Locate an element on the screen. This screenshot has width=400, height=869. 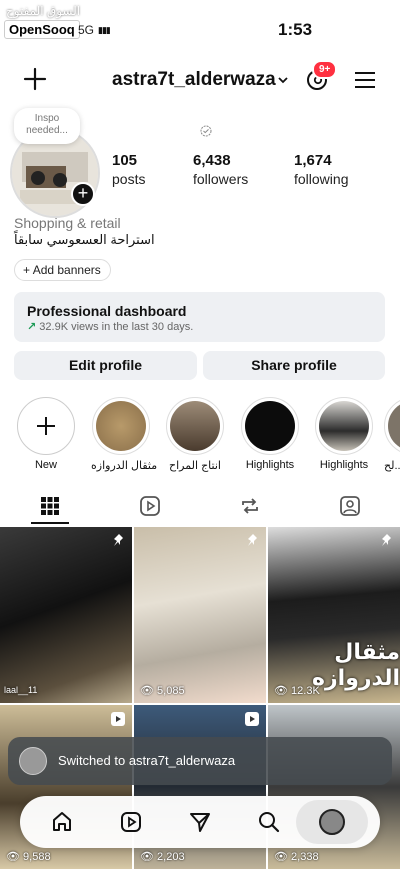
stat-followers: 6,438 followers is located at coordinates (220, 169).